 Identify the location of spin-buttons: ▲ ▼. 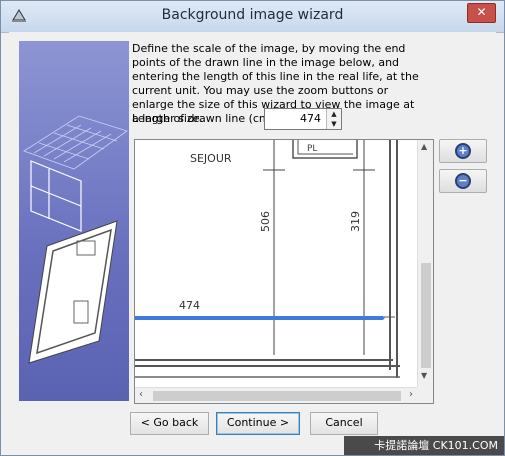
(333, 119).